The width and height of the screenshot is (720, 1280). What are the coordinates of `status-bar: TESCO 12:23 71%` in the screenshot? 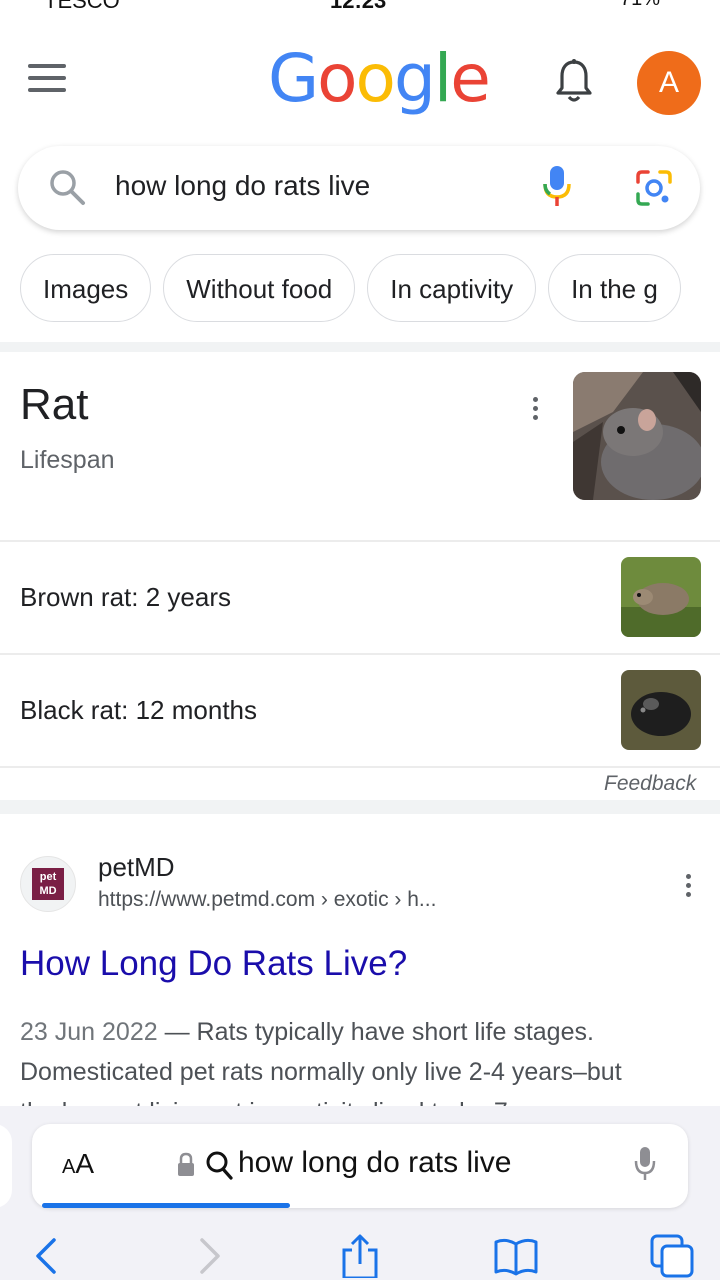 It's located at (360, 7).